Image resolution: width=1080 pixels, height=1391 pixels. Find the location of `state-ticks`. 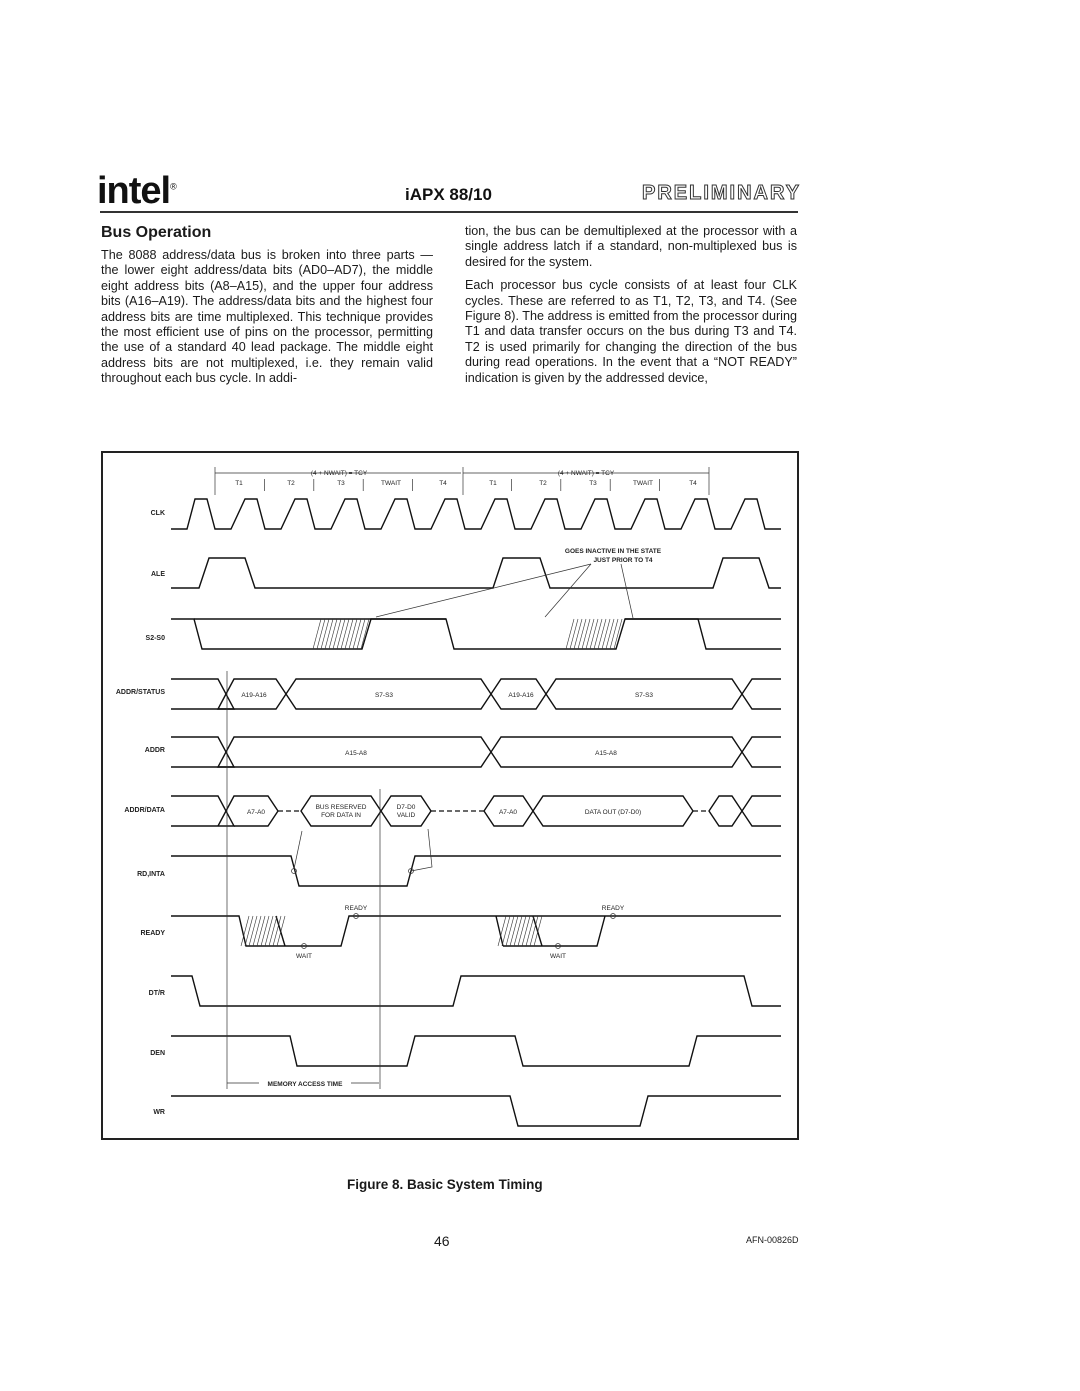

state-ticks is located at coordinates (462, 485).